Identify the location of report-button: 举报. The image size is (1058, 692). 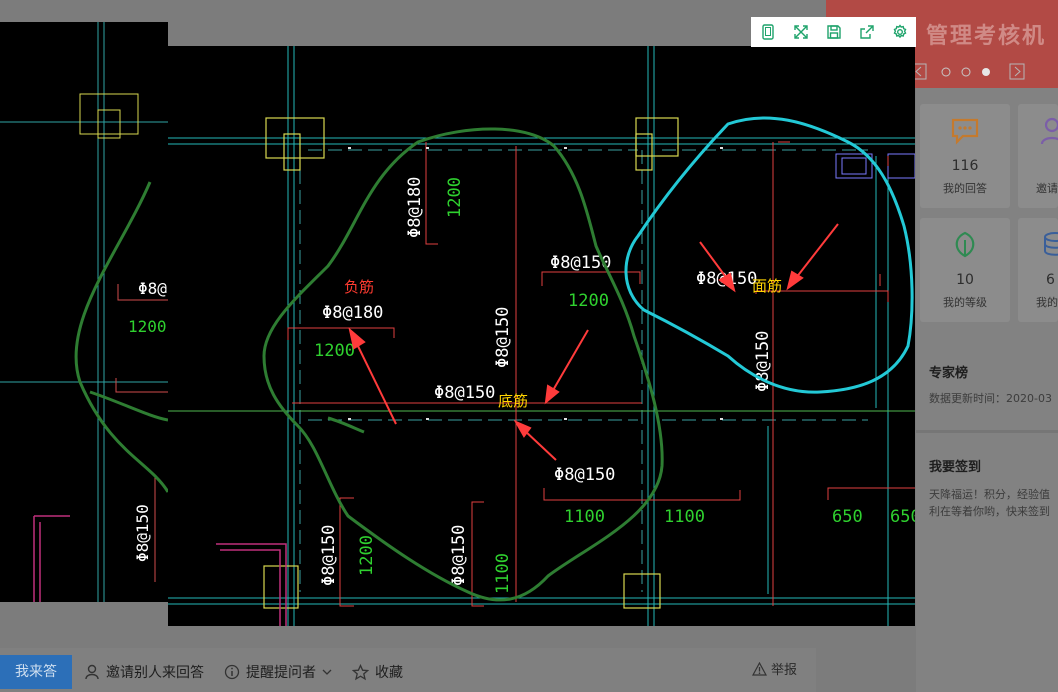
(774, 668).